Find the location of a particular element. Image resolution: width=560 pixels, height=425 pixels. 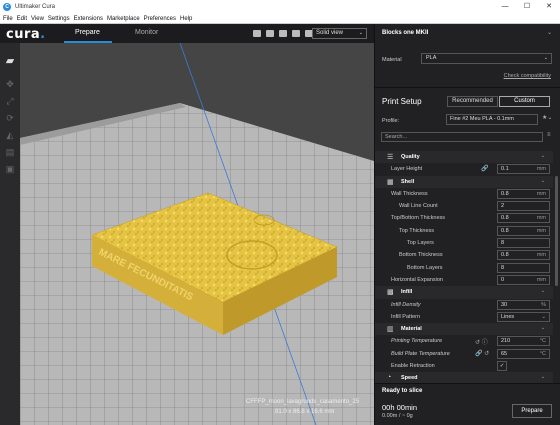

setting-value: 0.1 is located at coordinates (505, 169).